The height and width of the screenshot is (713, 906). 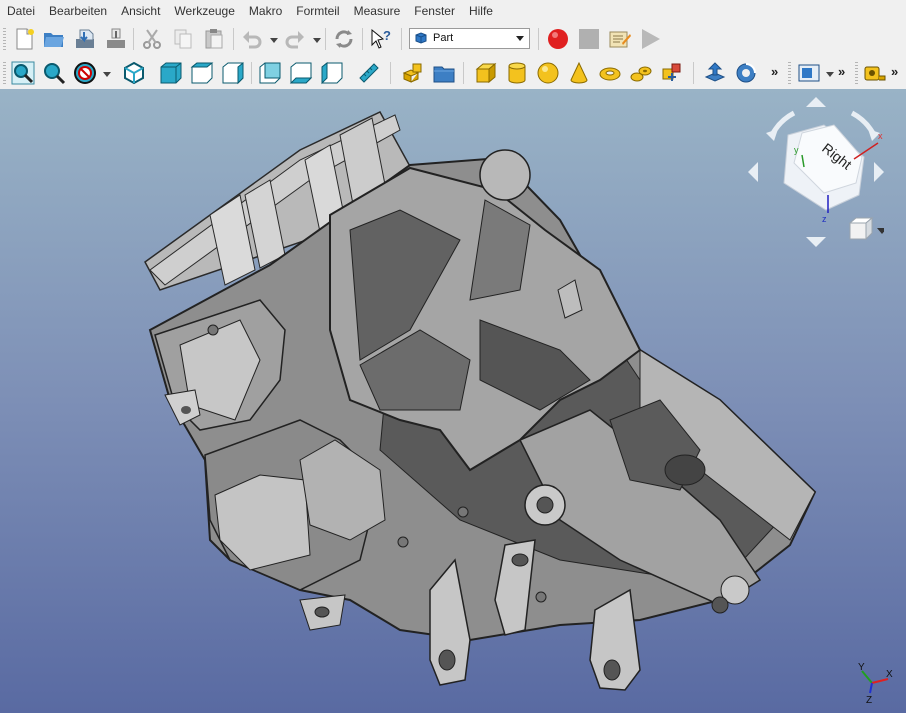 I want to click on edit-macro-icon, so click(x=620, y=39).